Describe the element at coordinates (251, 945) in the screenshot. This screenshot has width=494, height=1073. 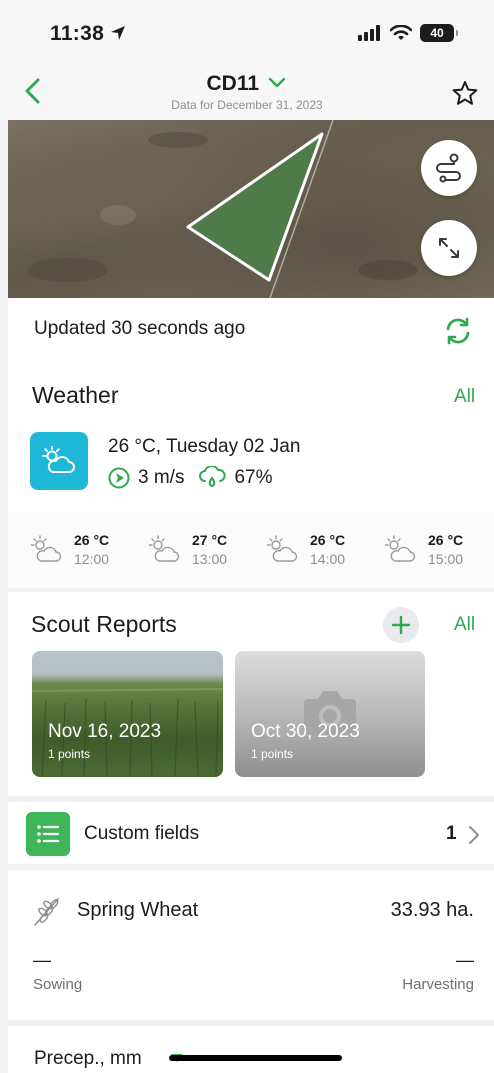
I see `crop-card` at that location.